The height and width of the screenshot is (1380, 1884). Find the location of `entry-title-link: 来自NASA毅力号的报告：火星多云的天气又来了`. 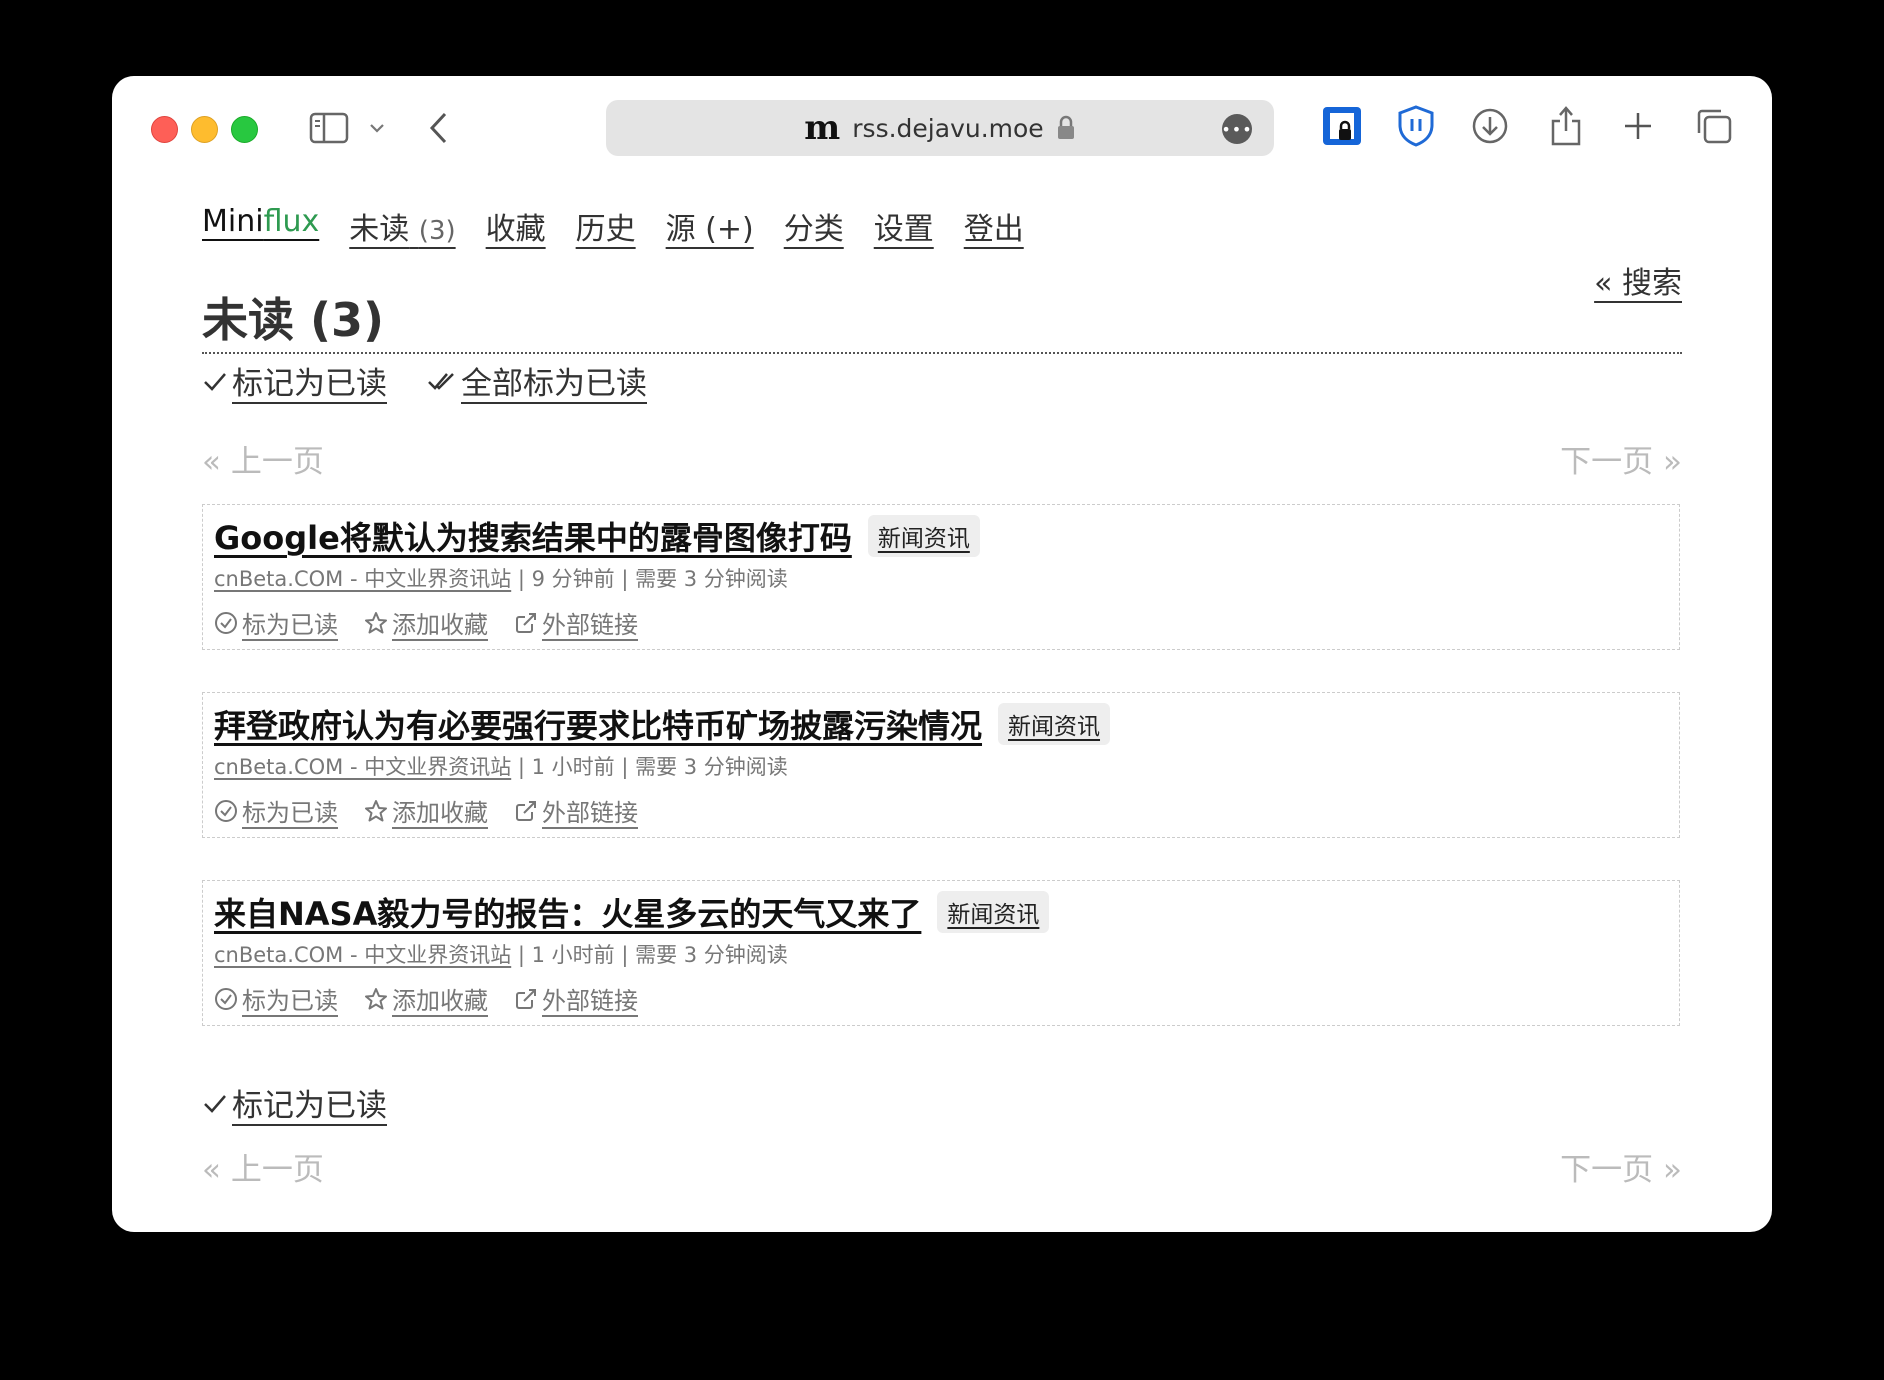

entry-title-link: 来自NASA毅力号的报告：火星多云的天气又来了 is located at coordinates (567, 912).